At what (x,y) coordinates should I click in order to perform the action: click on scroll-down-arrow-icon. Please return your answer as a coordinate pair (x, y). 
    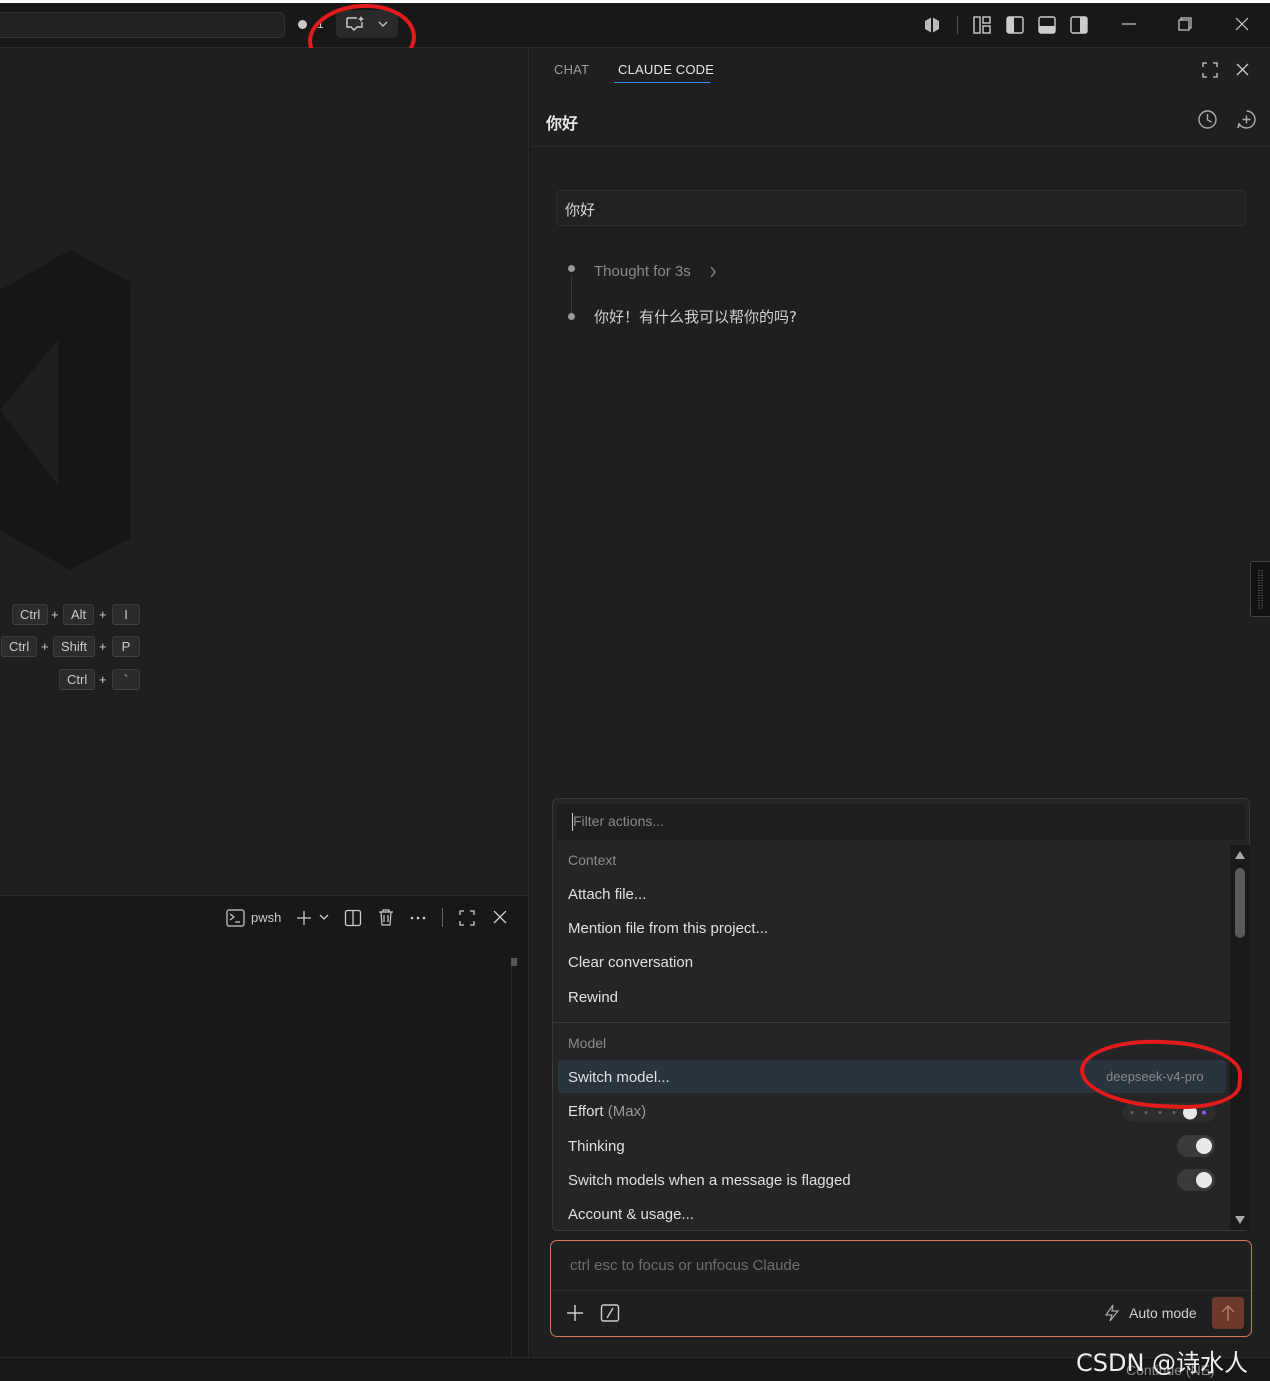
    Looking at the image, I should click on (1240, 1220).